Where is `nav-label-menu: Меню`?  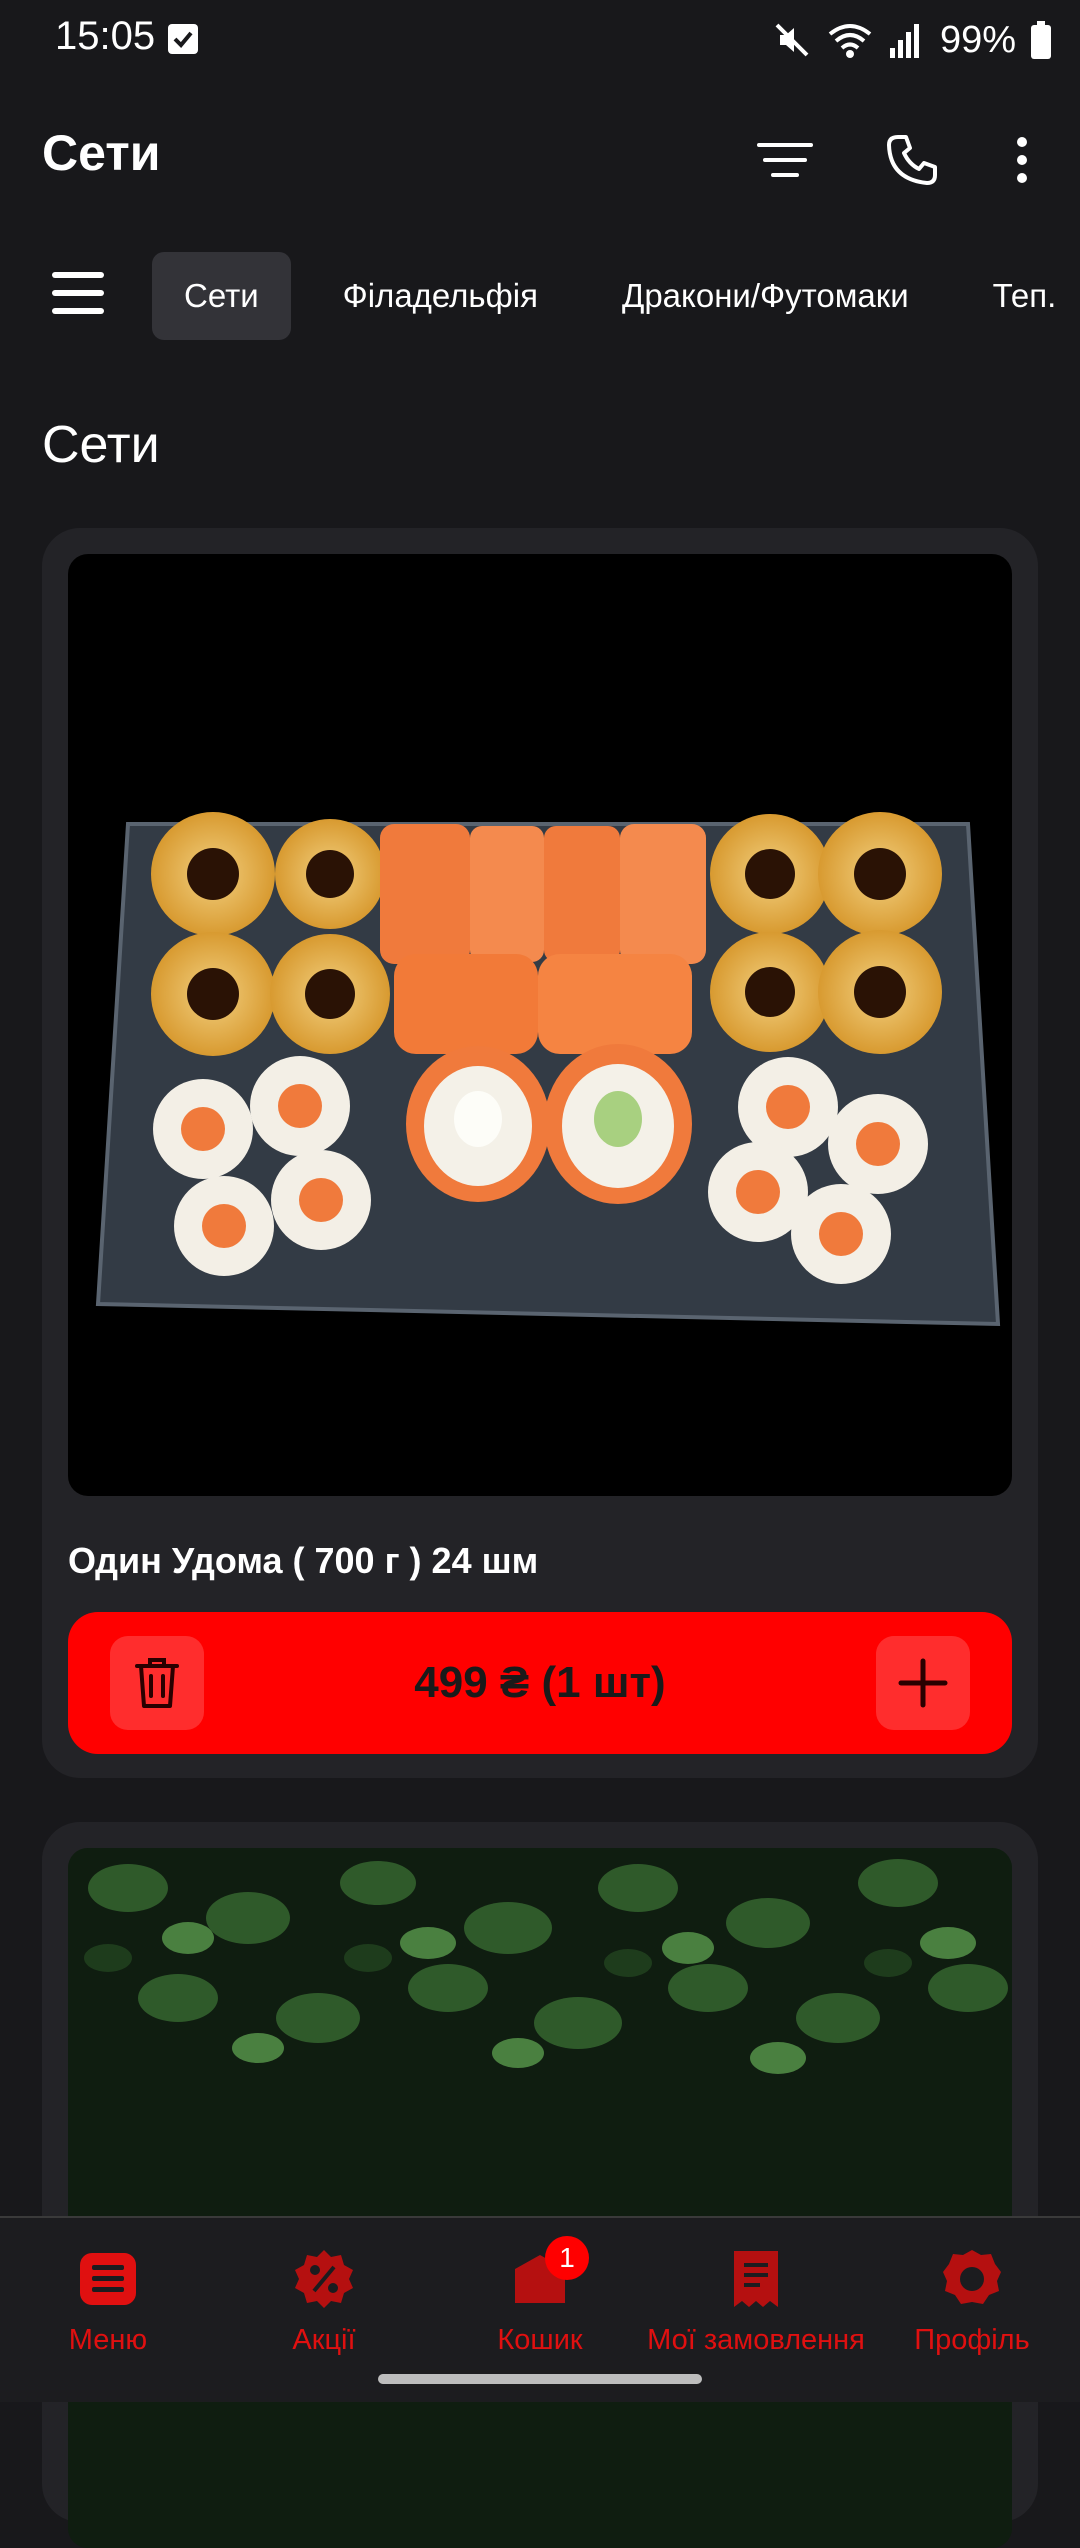
nav-label-menu: Меню is located at coordinates (108, 2340).